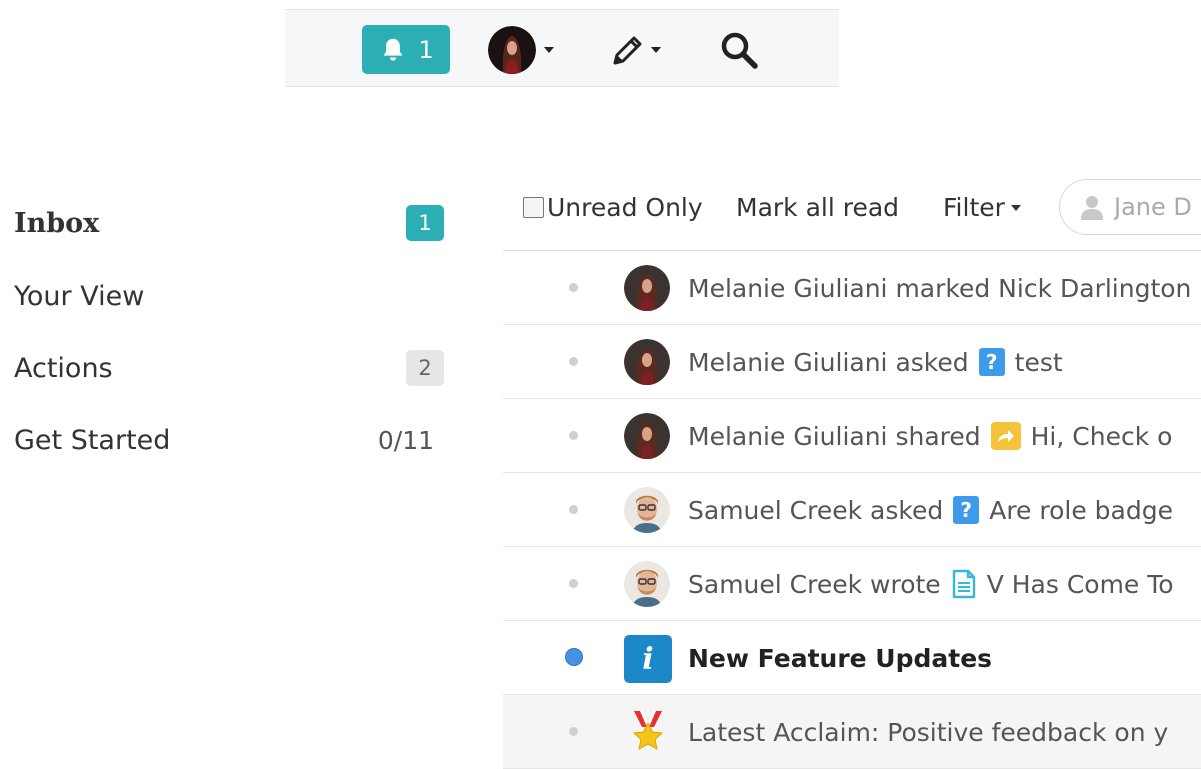 This screenshot has height=769, width=1201. Describe the element at coordinates (817, 207) in the screenshot. I see `mark-all-read-link: Mark all read` at that location.